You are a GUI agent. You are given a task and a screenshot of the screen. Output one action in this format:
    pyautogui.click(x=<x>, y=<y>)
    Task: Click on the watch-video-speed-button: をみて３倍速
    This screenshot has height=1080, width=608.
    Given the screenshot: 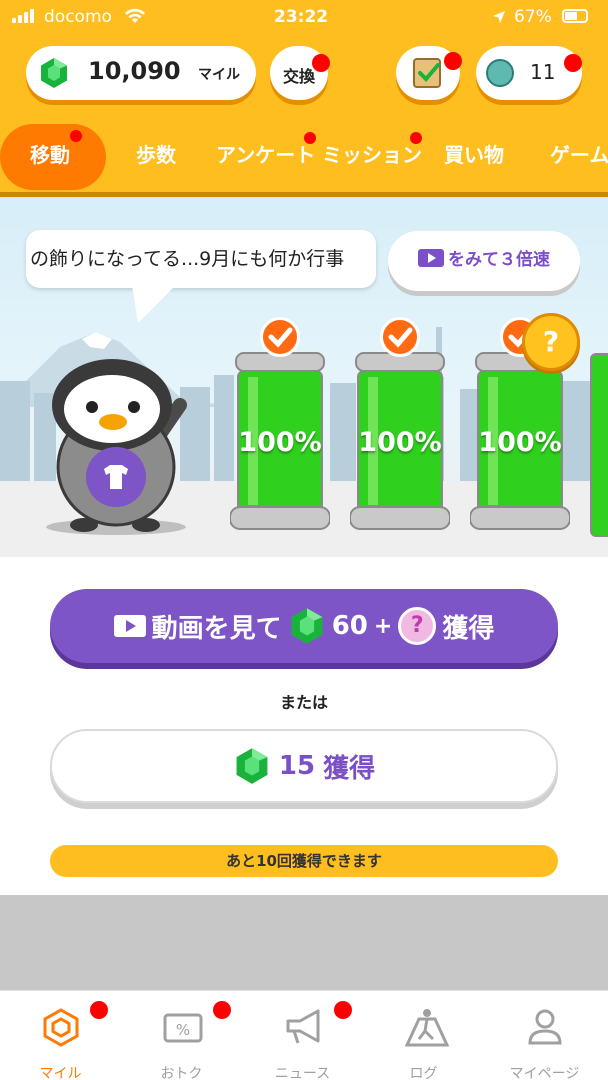 What is the action you would take?
    pyautogui.click(x=484, y=261)
    